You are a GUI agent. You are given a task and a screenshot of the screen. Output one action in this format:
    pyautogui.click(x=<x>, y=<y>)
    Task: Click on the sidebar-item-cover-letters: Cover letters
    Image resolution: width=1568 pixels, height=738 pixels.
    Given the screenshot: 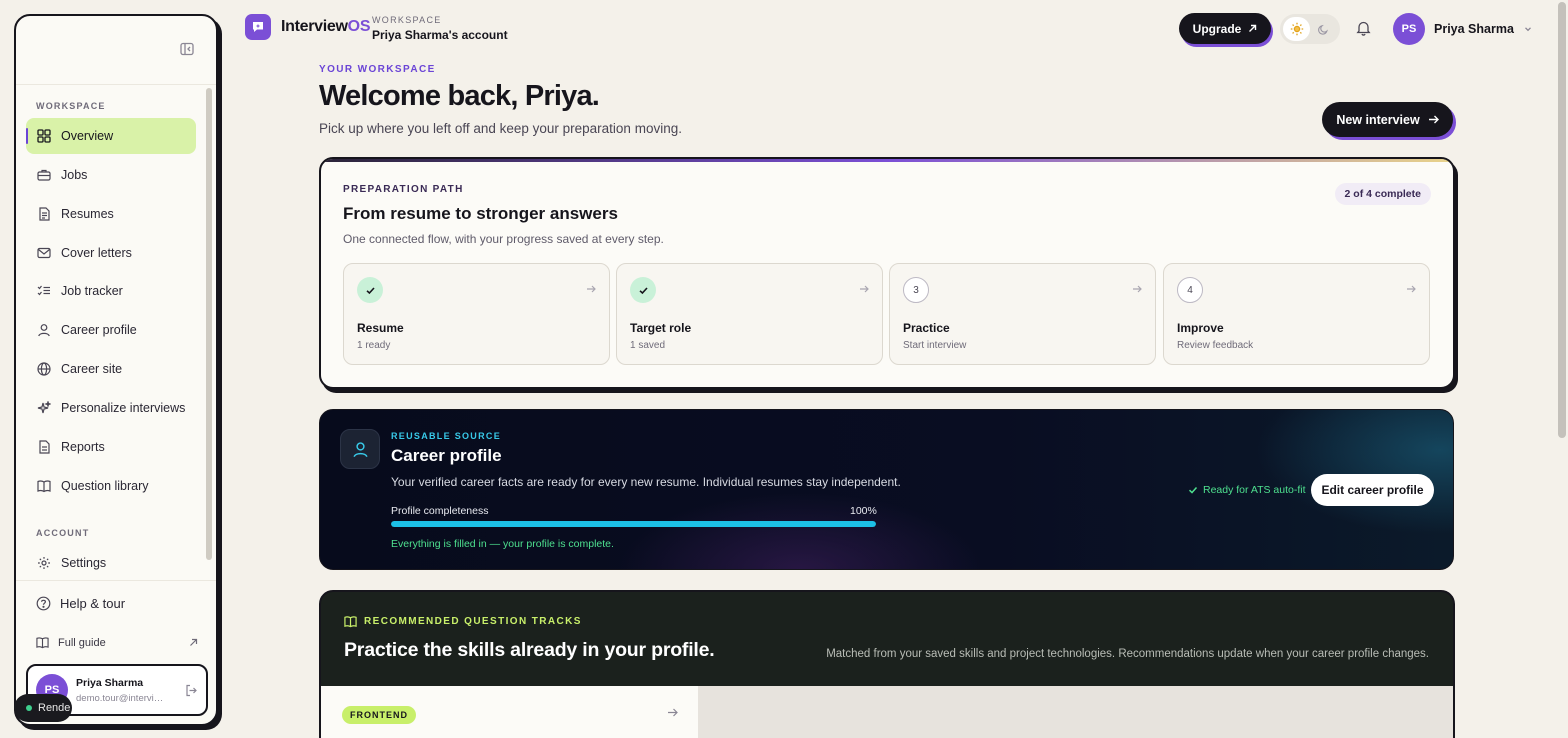 What is the action you would take?
    pyautogui.click(x=111, y=253)
    